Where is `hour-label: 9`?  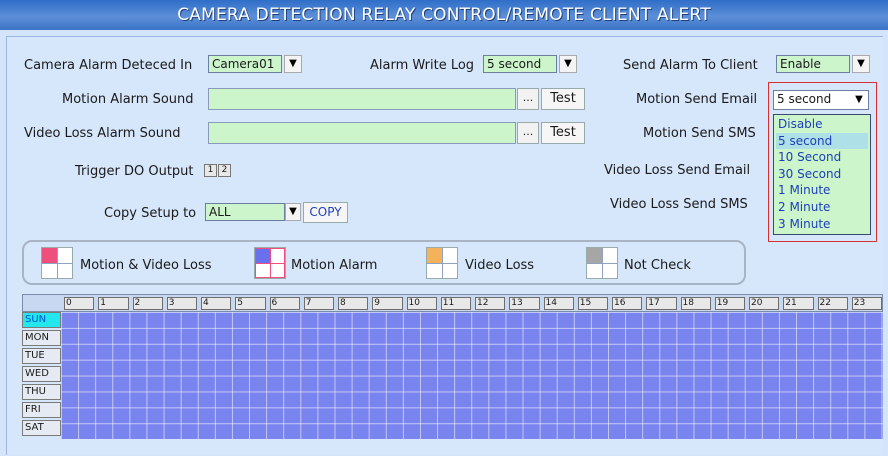 hour-label: 9 is located at coordinates (387, 303).